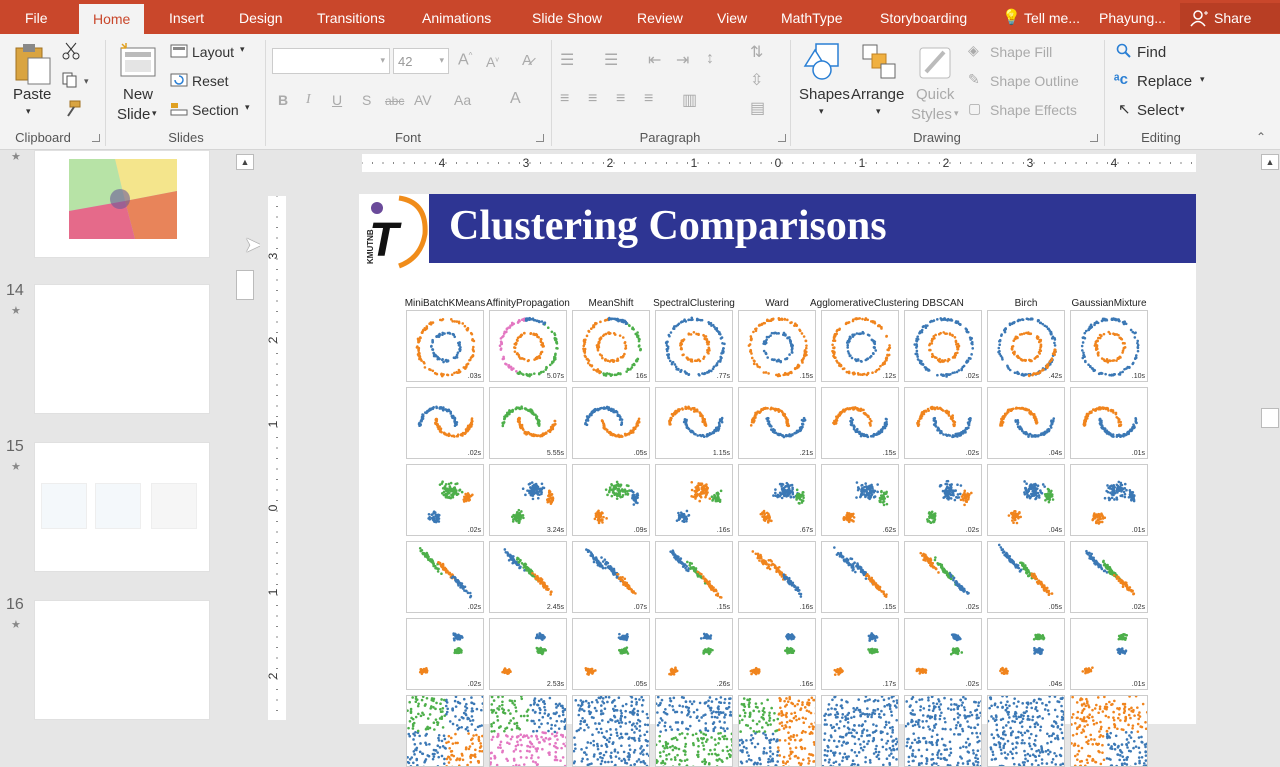 Image resolution: width=1280 pixels, height=767 pixels. I want to click on align-text-icon: ⇳, so click(756, 80).